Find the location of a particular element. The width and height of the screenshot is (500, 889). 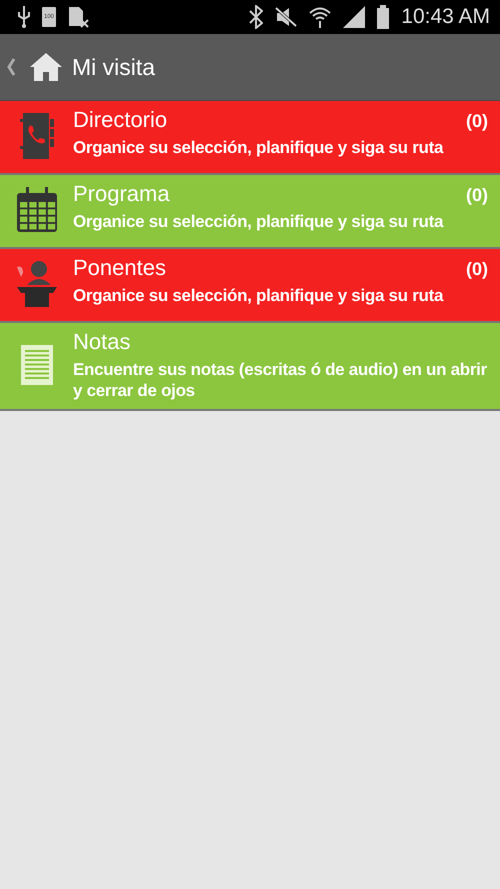

item-title: Directorio is located at coordinates (120, 120).